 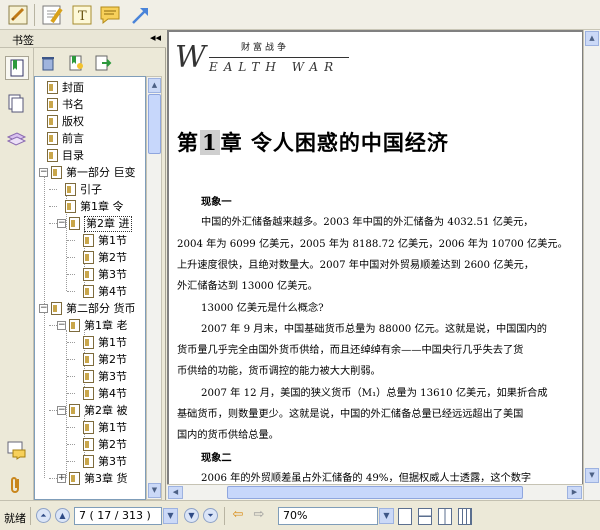 What do you see at coordinates (279, 372) in the screenshot?
I see `paragraph-line: 币供给的功能，货币调控的能力被大大削弱。` at bounding box center [279, 372].